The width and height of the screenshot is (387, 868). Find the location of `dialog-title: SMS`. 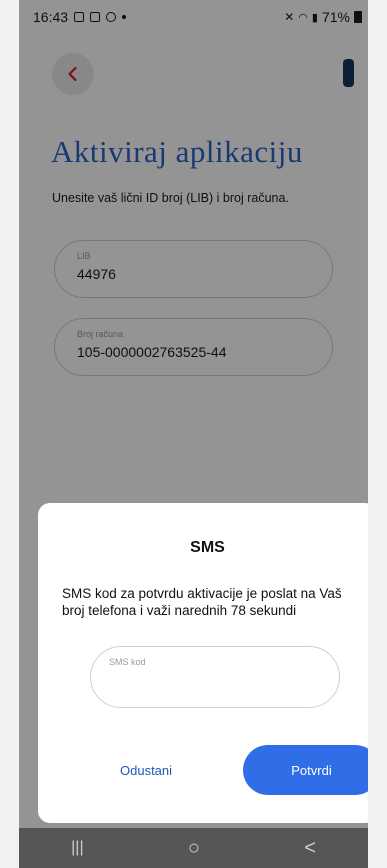

dialog-title: SMS is located at coordinates (207, 547).